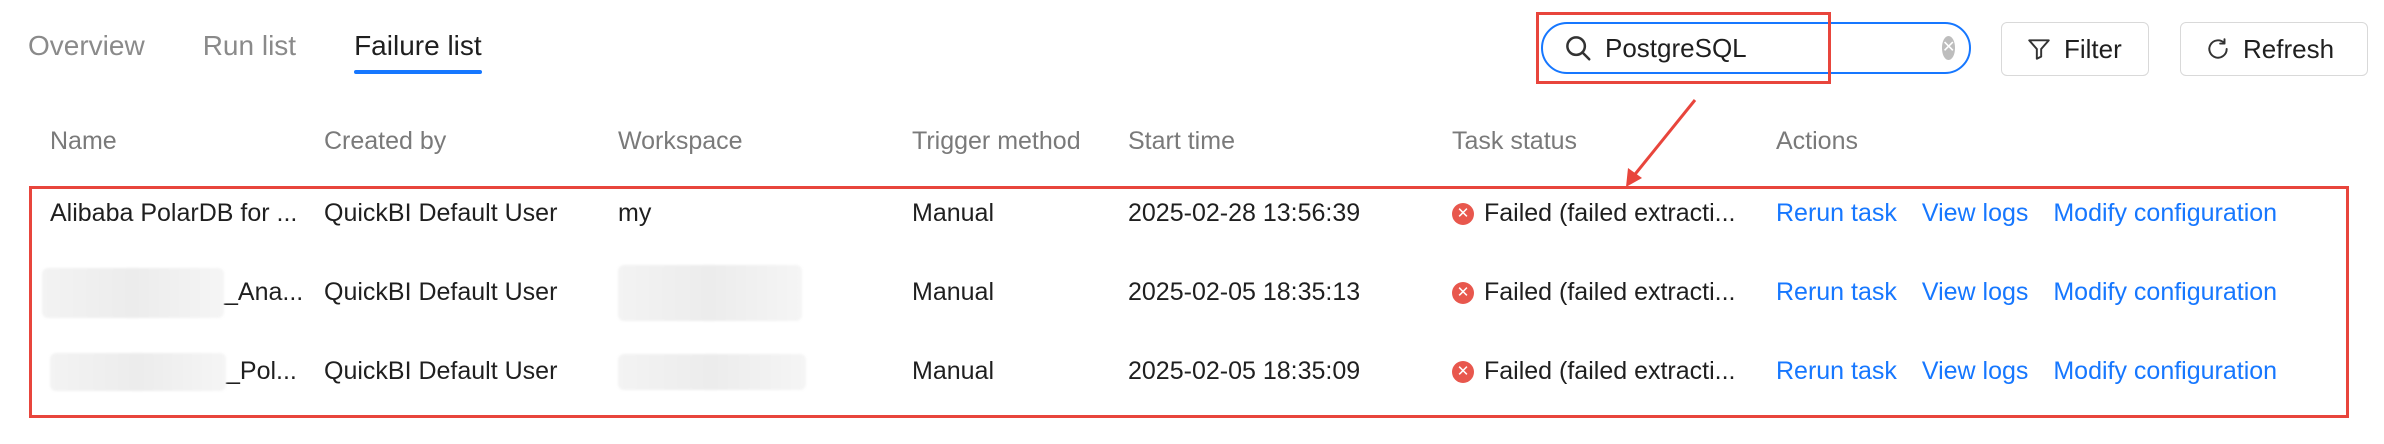 Image resolution: width=2384 pixels, height=444 pixels. I want to click on tab-bar: Overview Run list Failure list, so click(255, 52).